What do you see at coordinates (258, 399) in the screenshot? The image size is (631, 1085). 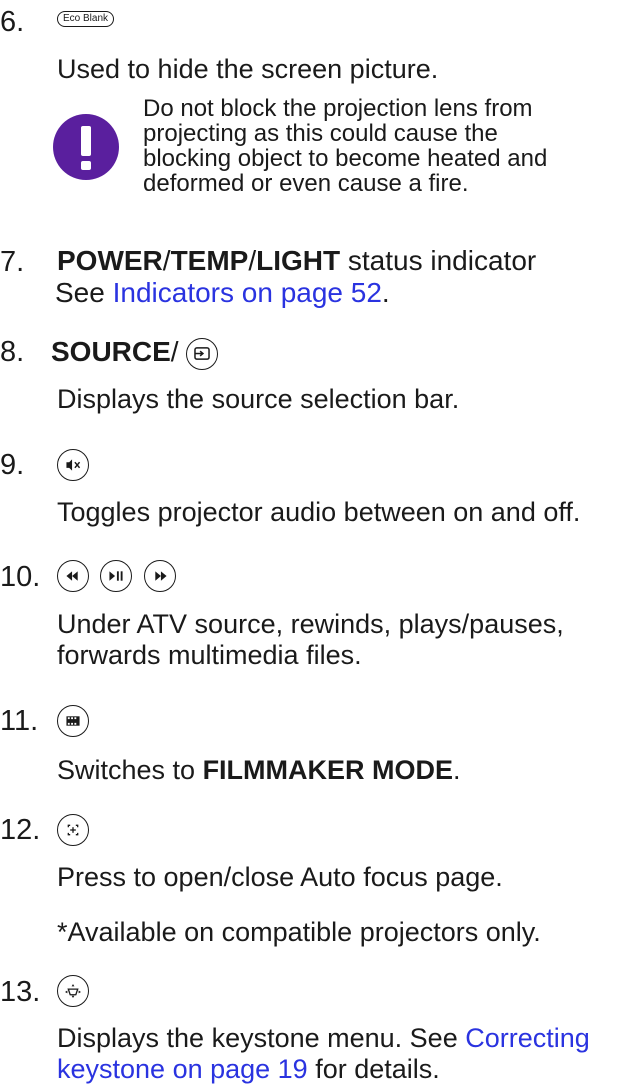 I see `item-8-desc: Displays the source selection bar.` at bounding box center [258, 399].